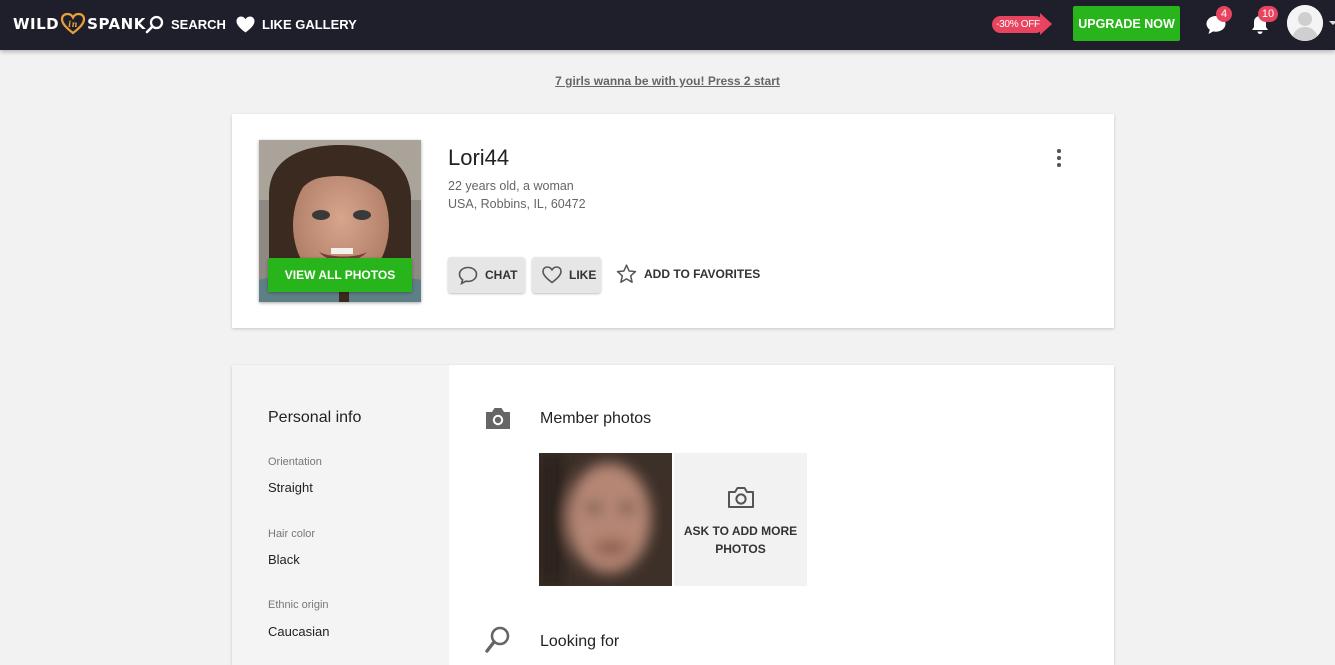 Image resolution: width=1335 pixels, height=665 pixels. I want to click on camera-icon, so click(498, 418).